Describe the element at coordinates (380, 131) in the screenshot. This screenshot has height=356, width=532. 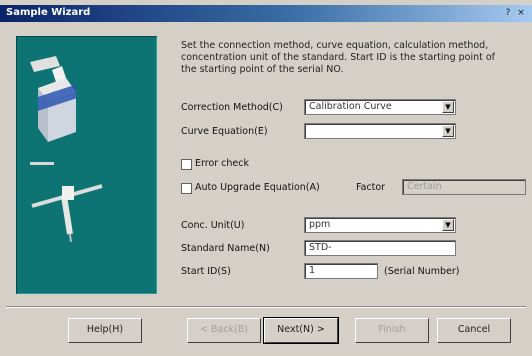
I see `curve-equation-select: ▼` at that location.